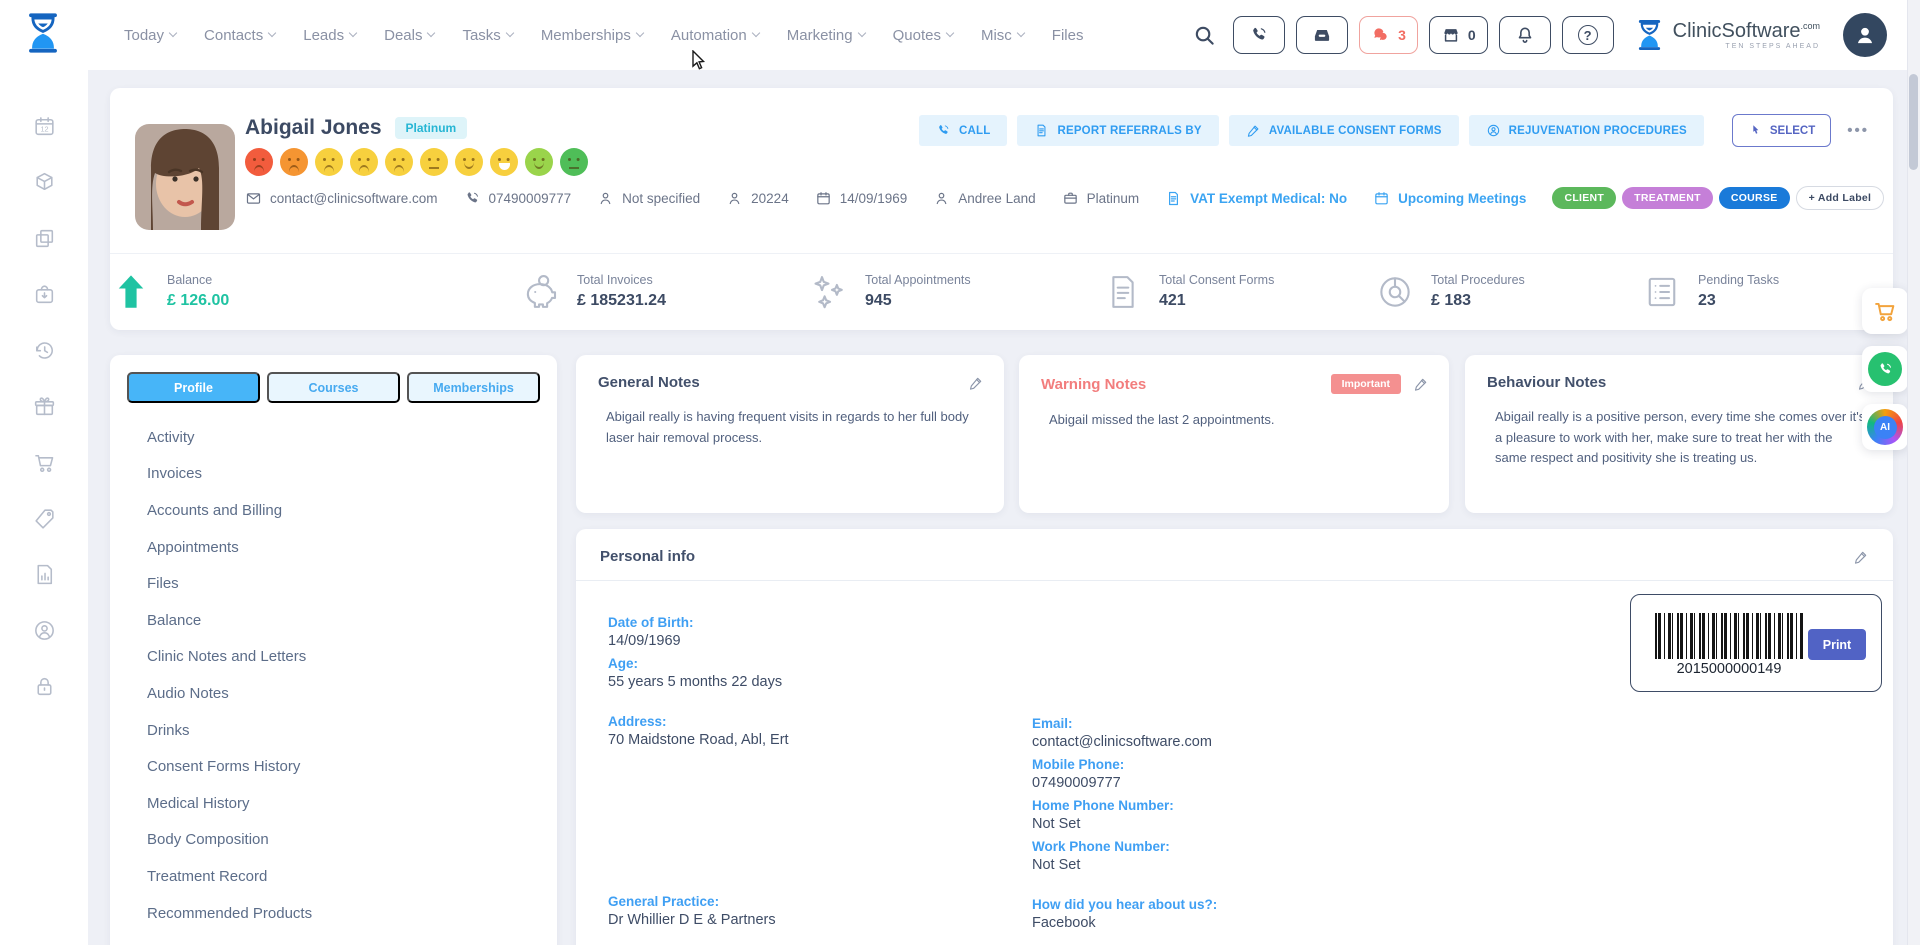 The width and height of the screenshot is (1920, 945). What do you see at coordinates (44, 350) in the screenshot?
I see `sidebar-icon-history` at bounding box center [44, 350].